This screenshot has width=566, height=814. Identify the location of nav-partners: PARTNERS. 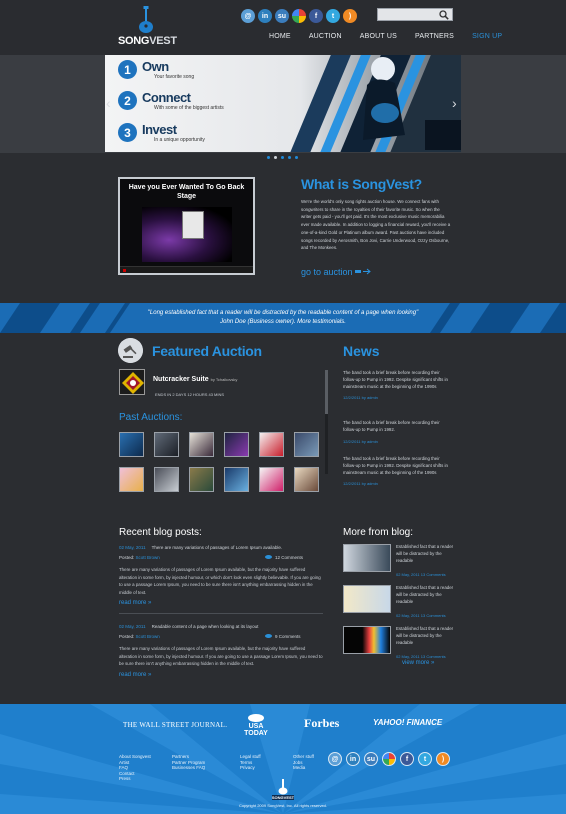
(434, 36).